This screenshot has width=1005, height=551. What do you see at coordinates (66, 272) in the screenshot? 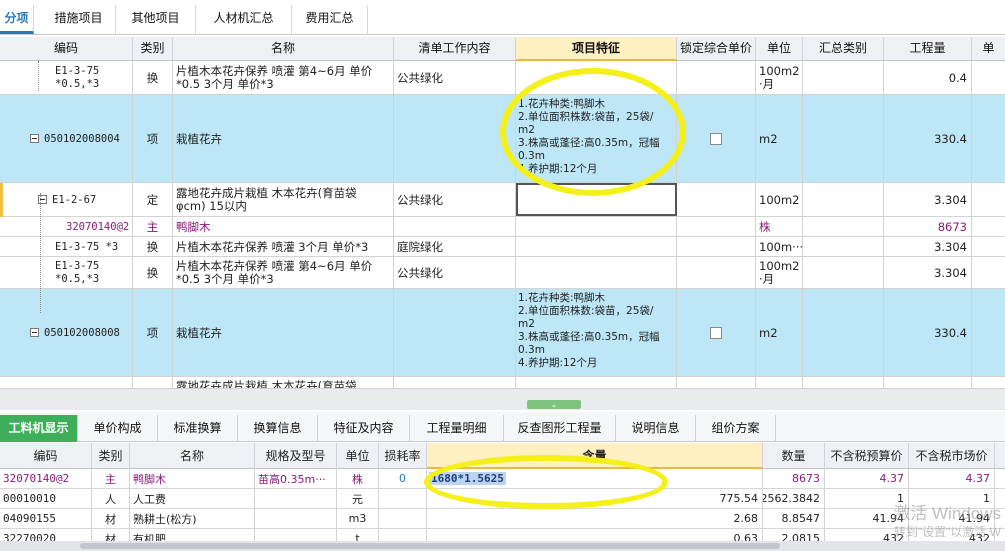
I see `code-cell: E1-3-75 *0.5,*3` at bounding box center [66, 272].